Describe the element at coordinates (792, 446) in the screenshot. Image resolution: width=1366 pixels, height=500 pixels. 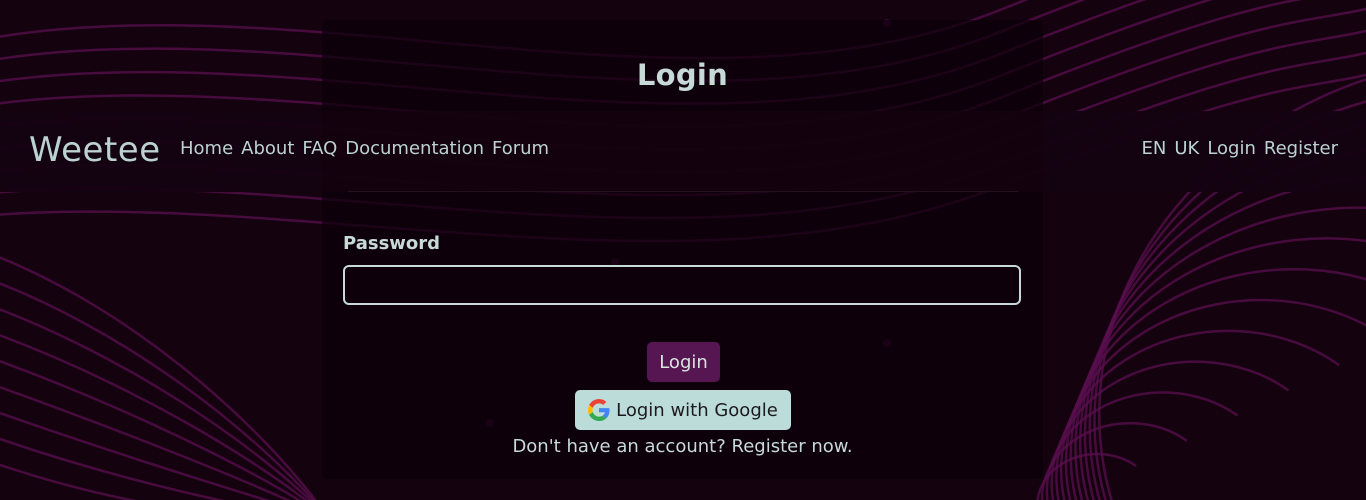
I see `register-now-link: Register now.` at that location.